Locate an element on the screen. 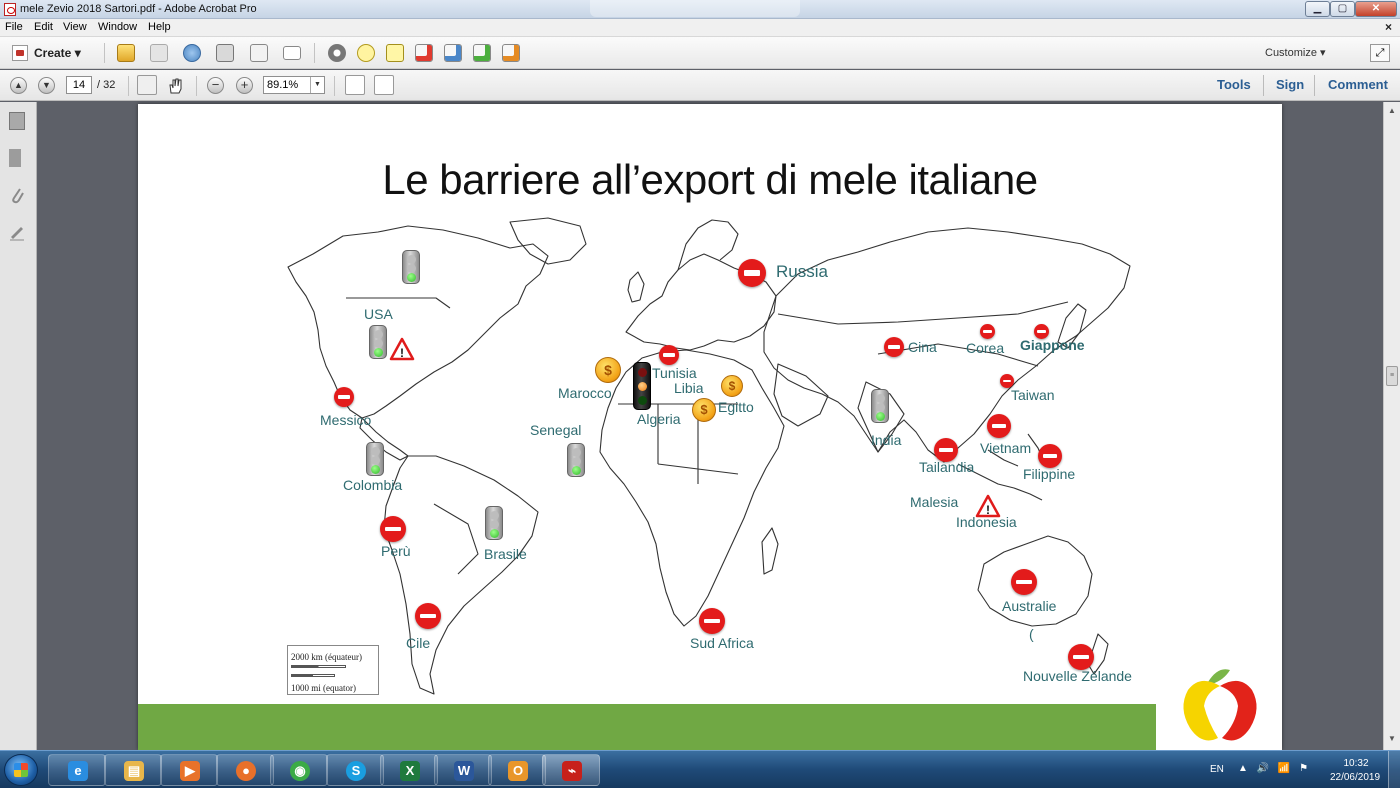 The image size is (1400, 788). zoom-level-select: 89.1% ▼ is located at coordinates (294, 85).